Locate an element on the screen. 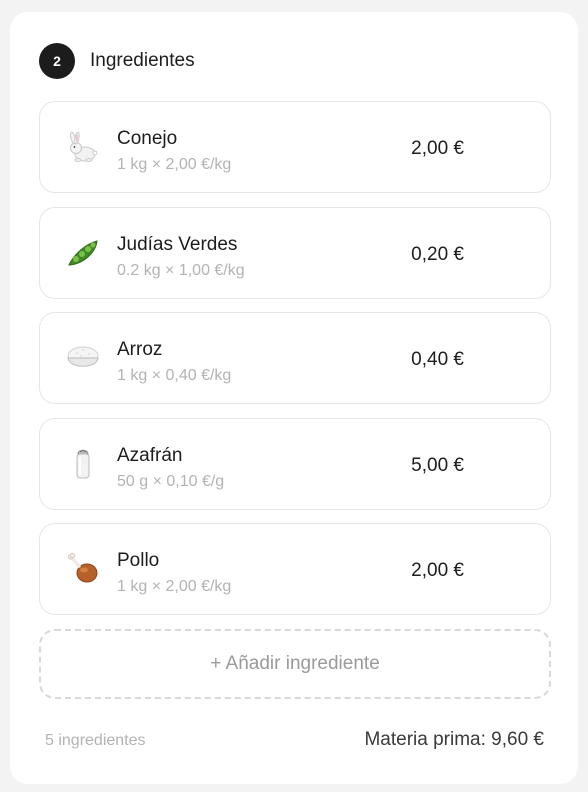 Image resolution: width=588 pixels, height=792 pixels. ingredient-row: Arroz 1 kg × 0,40 €/kg 0,40 € is located at coordinates (295, 358).